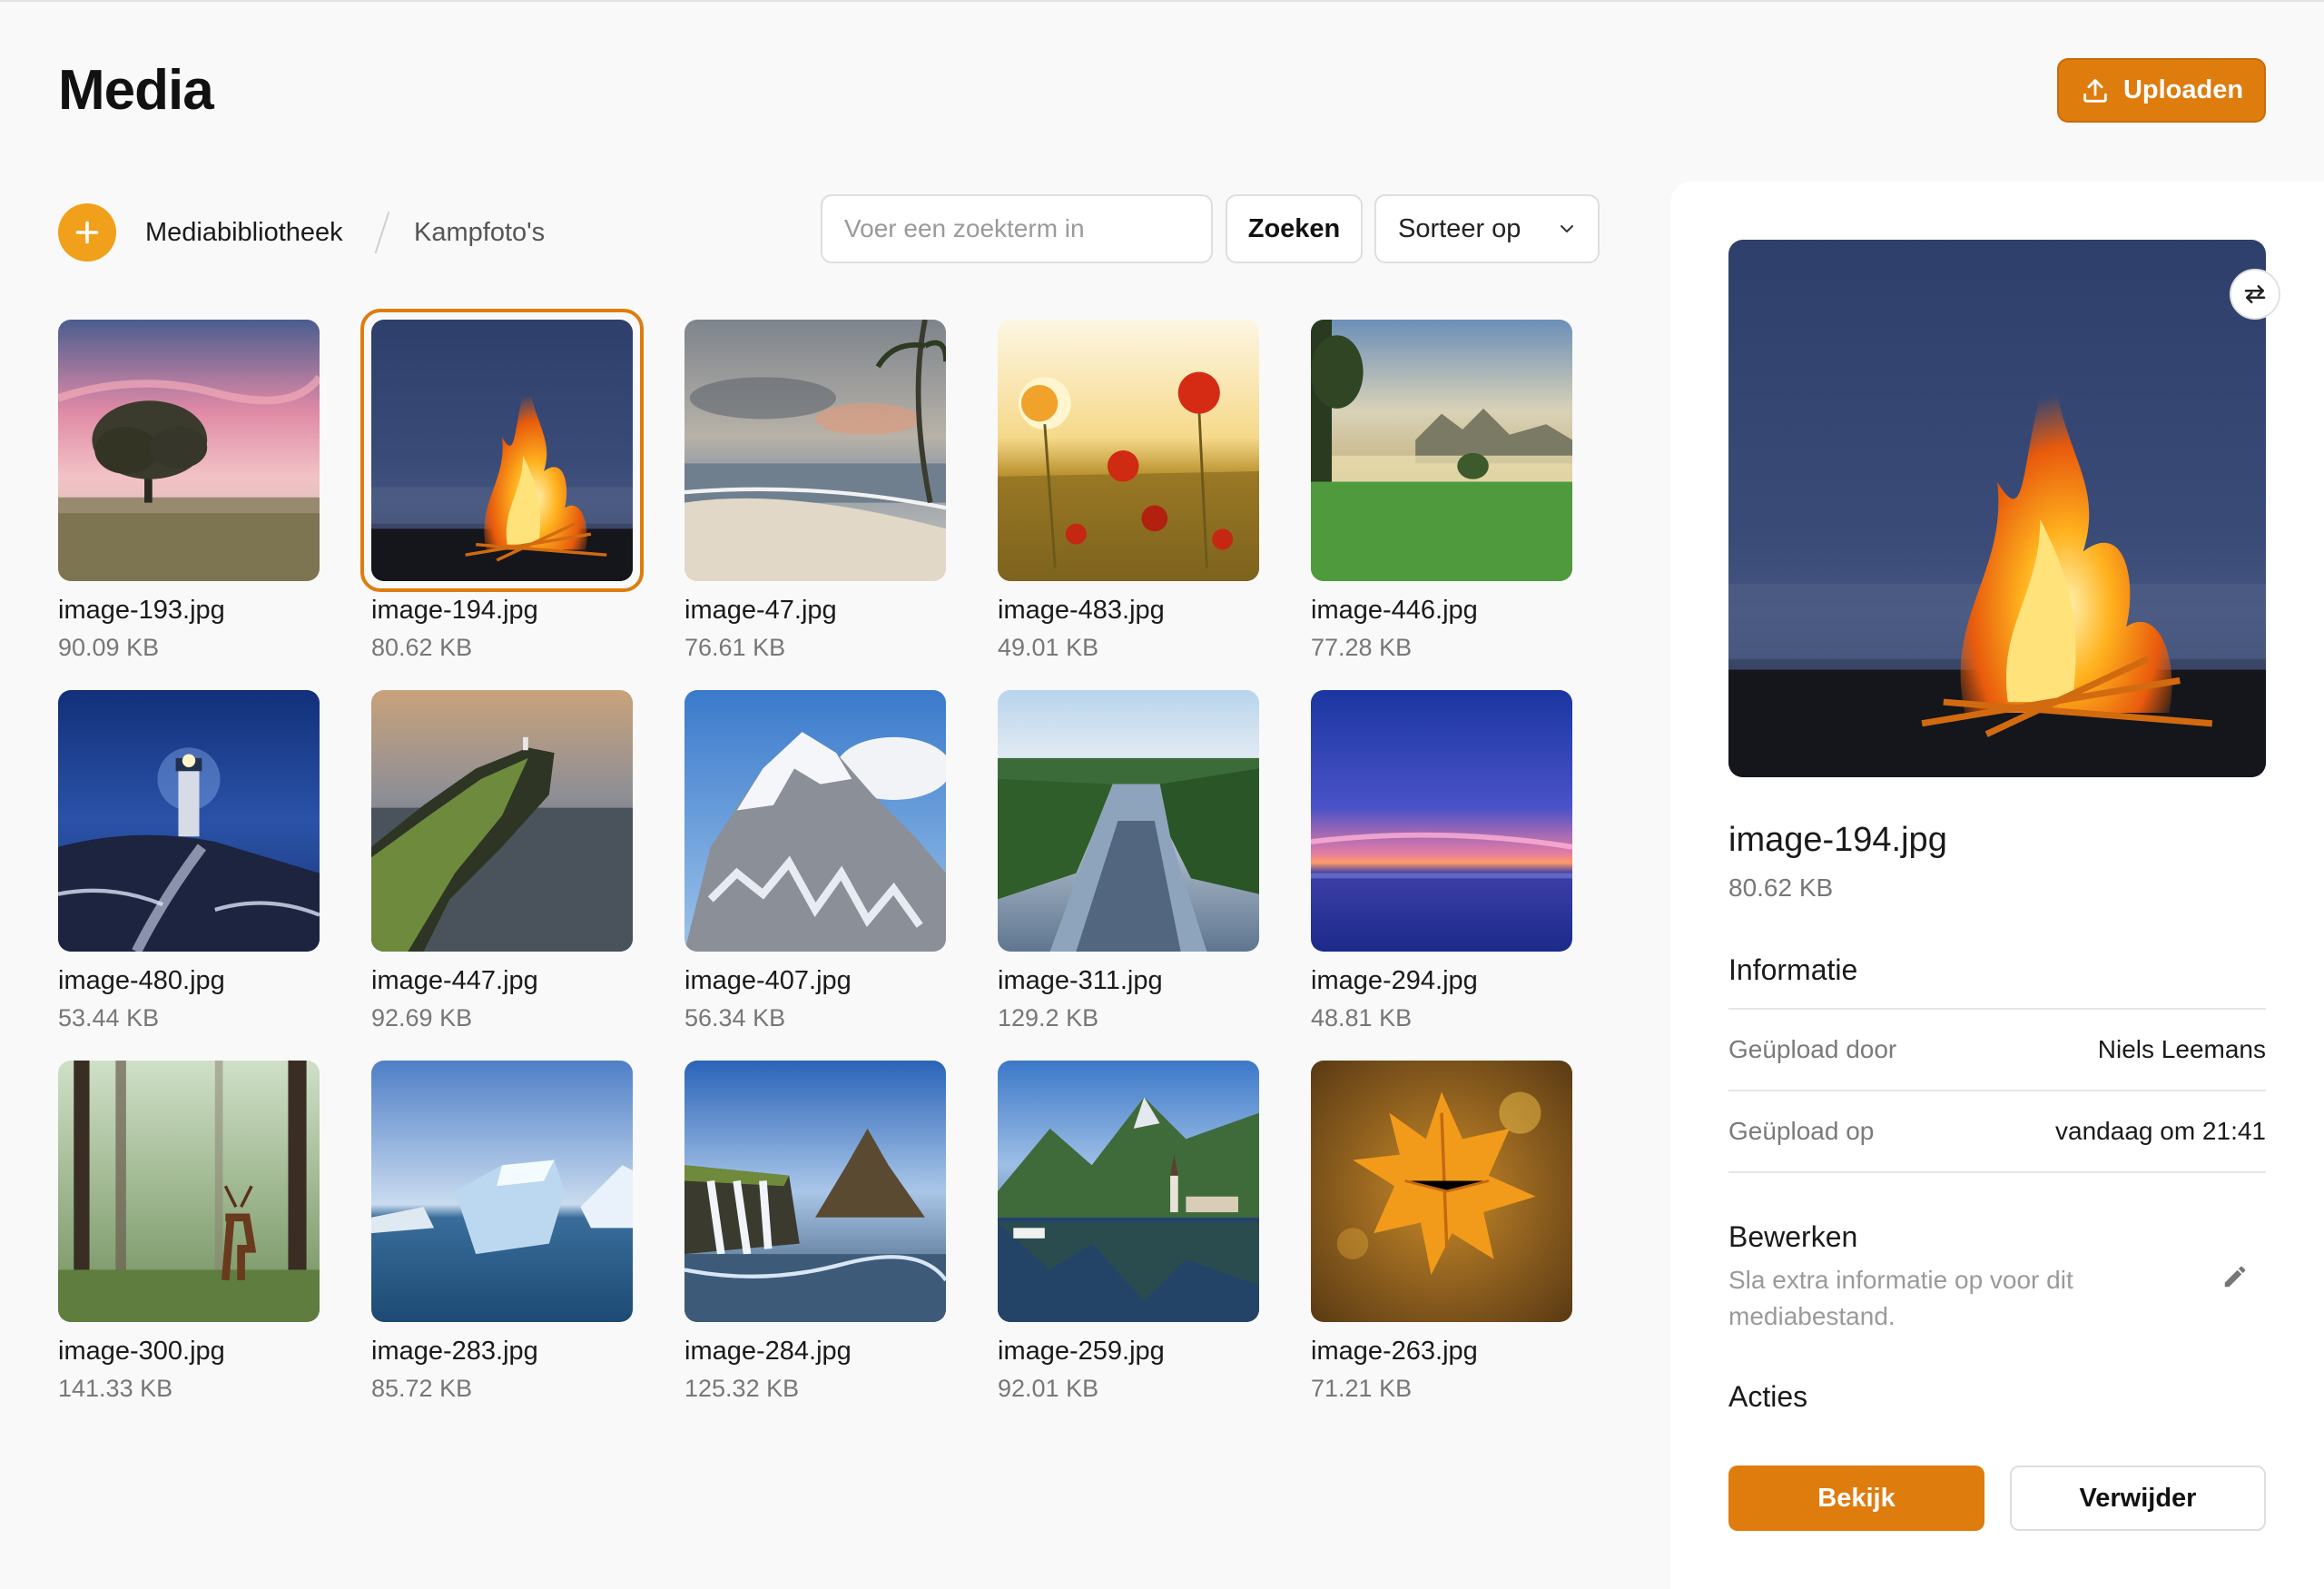 This screenshot has height=1589, width=2324. What do you see at coordinates (1362, 1017) in the screenshot?
I see `media-file-size: 48.81 KB` at bounding box center [1362, 1017].